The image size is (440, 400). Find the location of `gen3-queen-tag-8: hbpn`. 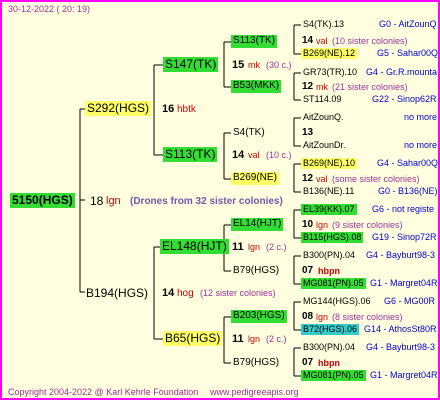

gen3-queen-tag-8: hbpn is located at coordinates (329, 363).